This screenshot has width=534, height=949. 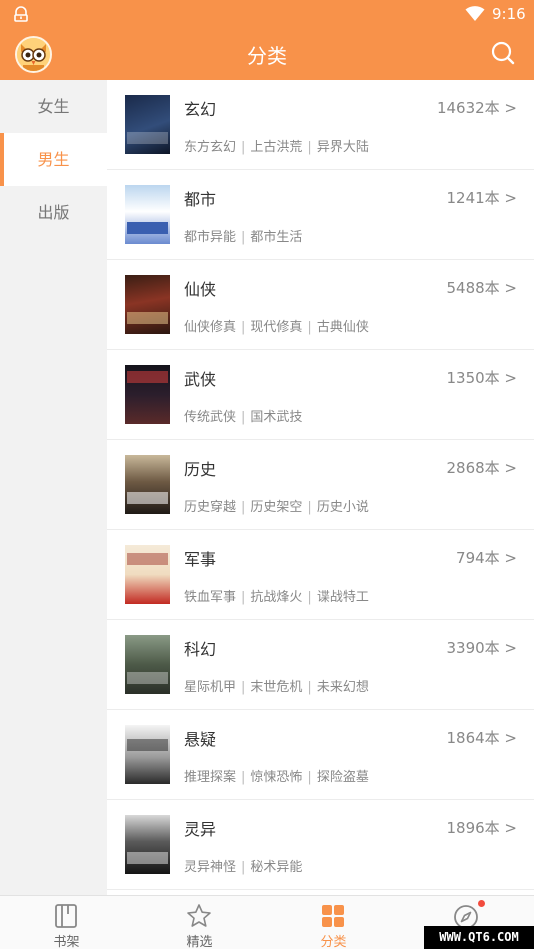 What do you see at coordinates (276, 867) in the screenshot?
I see `tag: 秘术异能` at bounding box center [276, 867].